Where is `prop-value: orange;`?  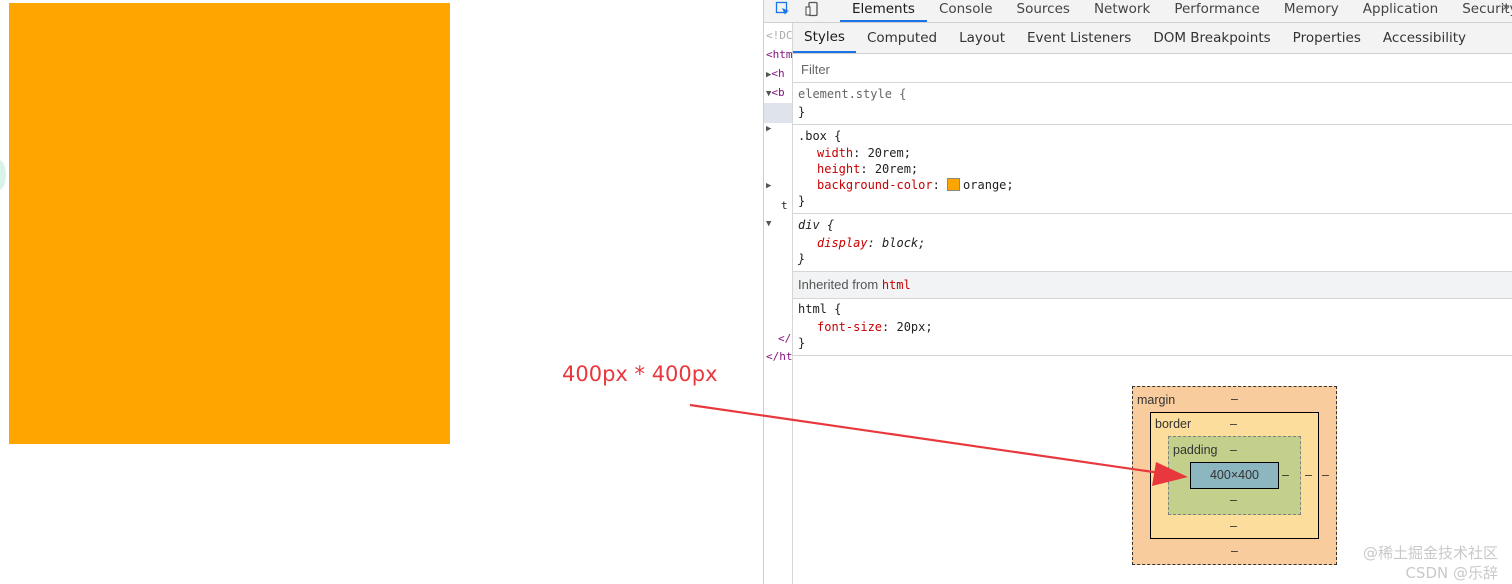
prop-value: orange; is located at coordinates (988, 185).